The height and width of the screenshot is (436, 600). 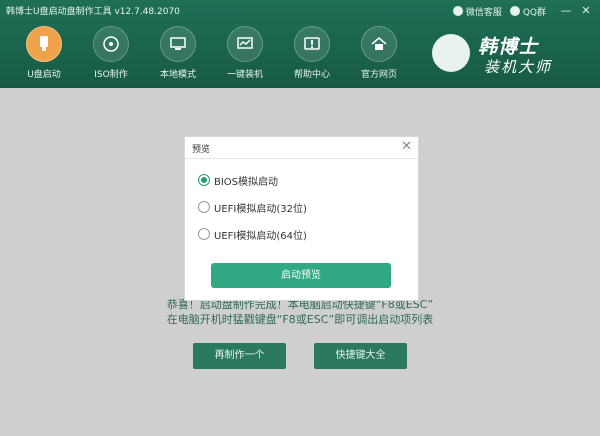 I want to click on radio-bios, so click(x=204, y=180).